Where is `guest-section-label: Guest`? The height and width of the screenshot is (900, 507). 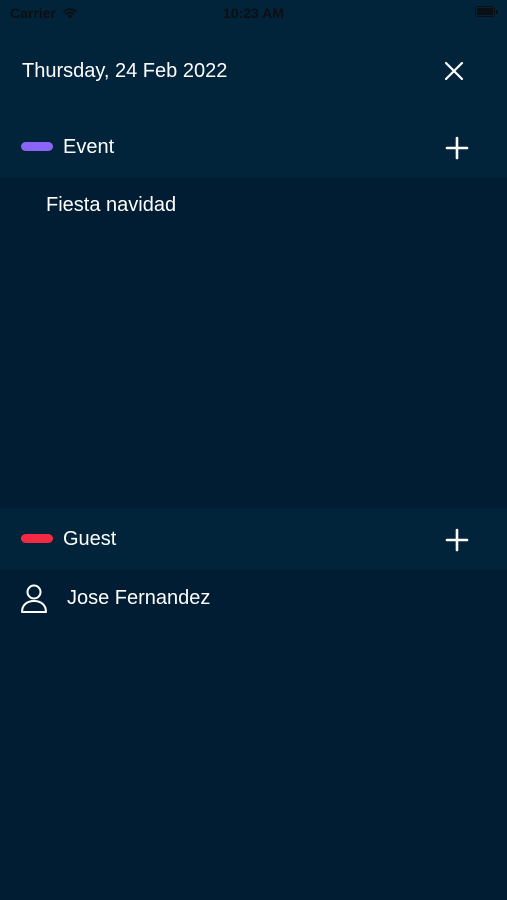
guest-section-label: Guest is located at coordinates (90, 539).